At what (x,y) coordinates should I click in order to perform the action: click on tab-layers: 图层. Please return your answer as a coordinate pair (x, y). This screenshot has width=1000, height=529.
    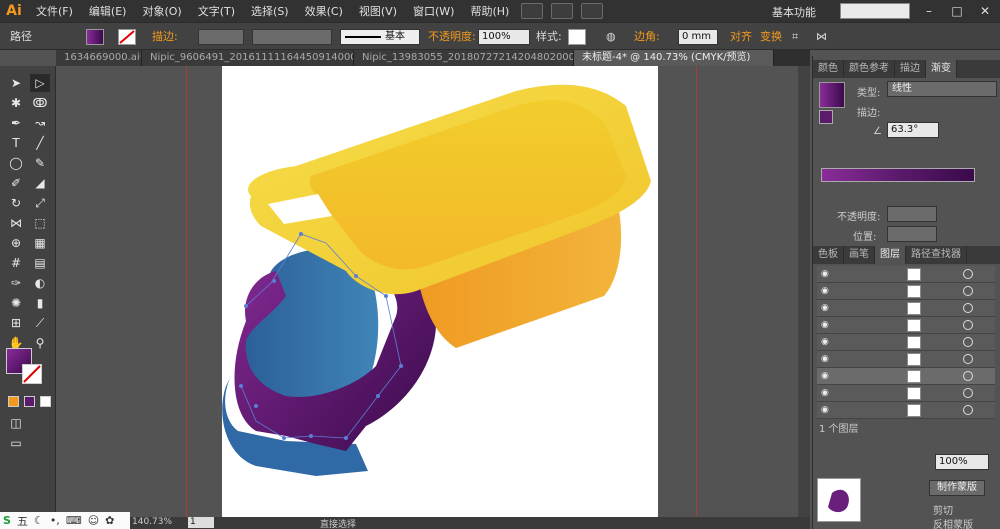
    Looking at the image, I should click on (890, 255).